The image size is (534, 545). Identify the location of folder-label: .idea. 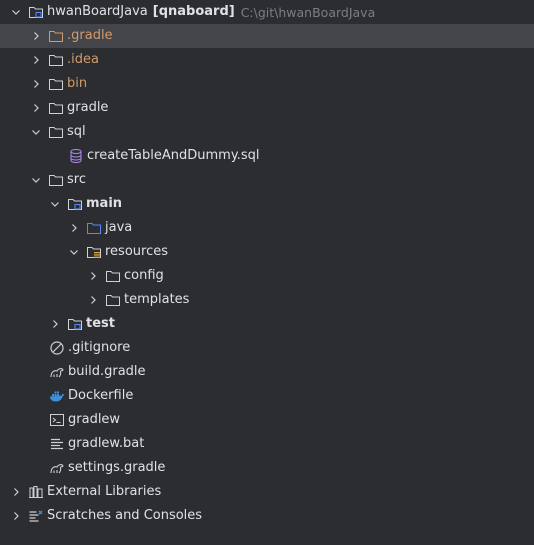
(83, 59).